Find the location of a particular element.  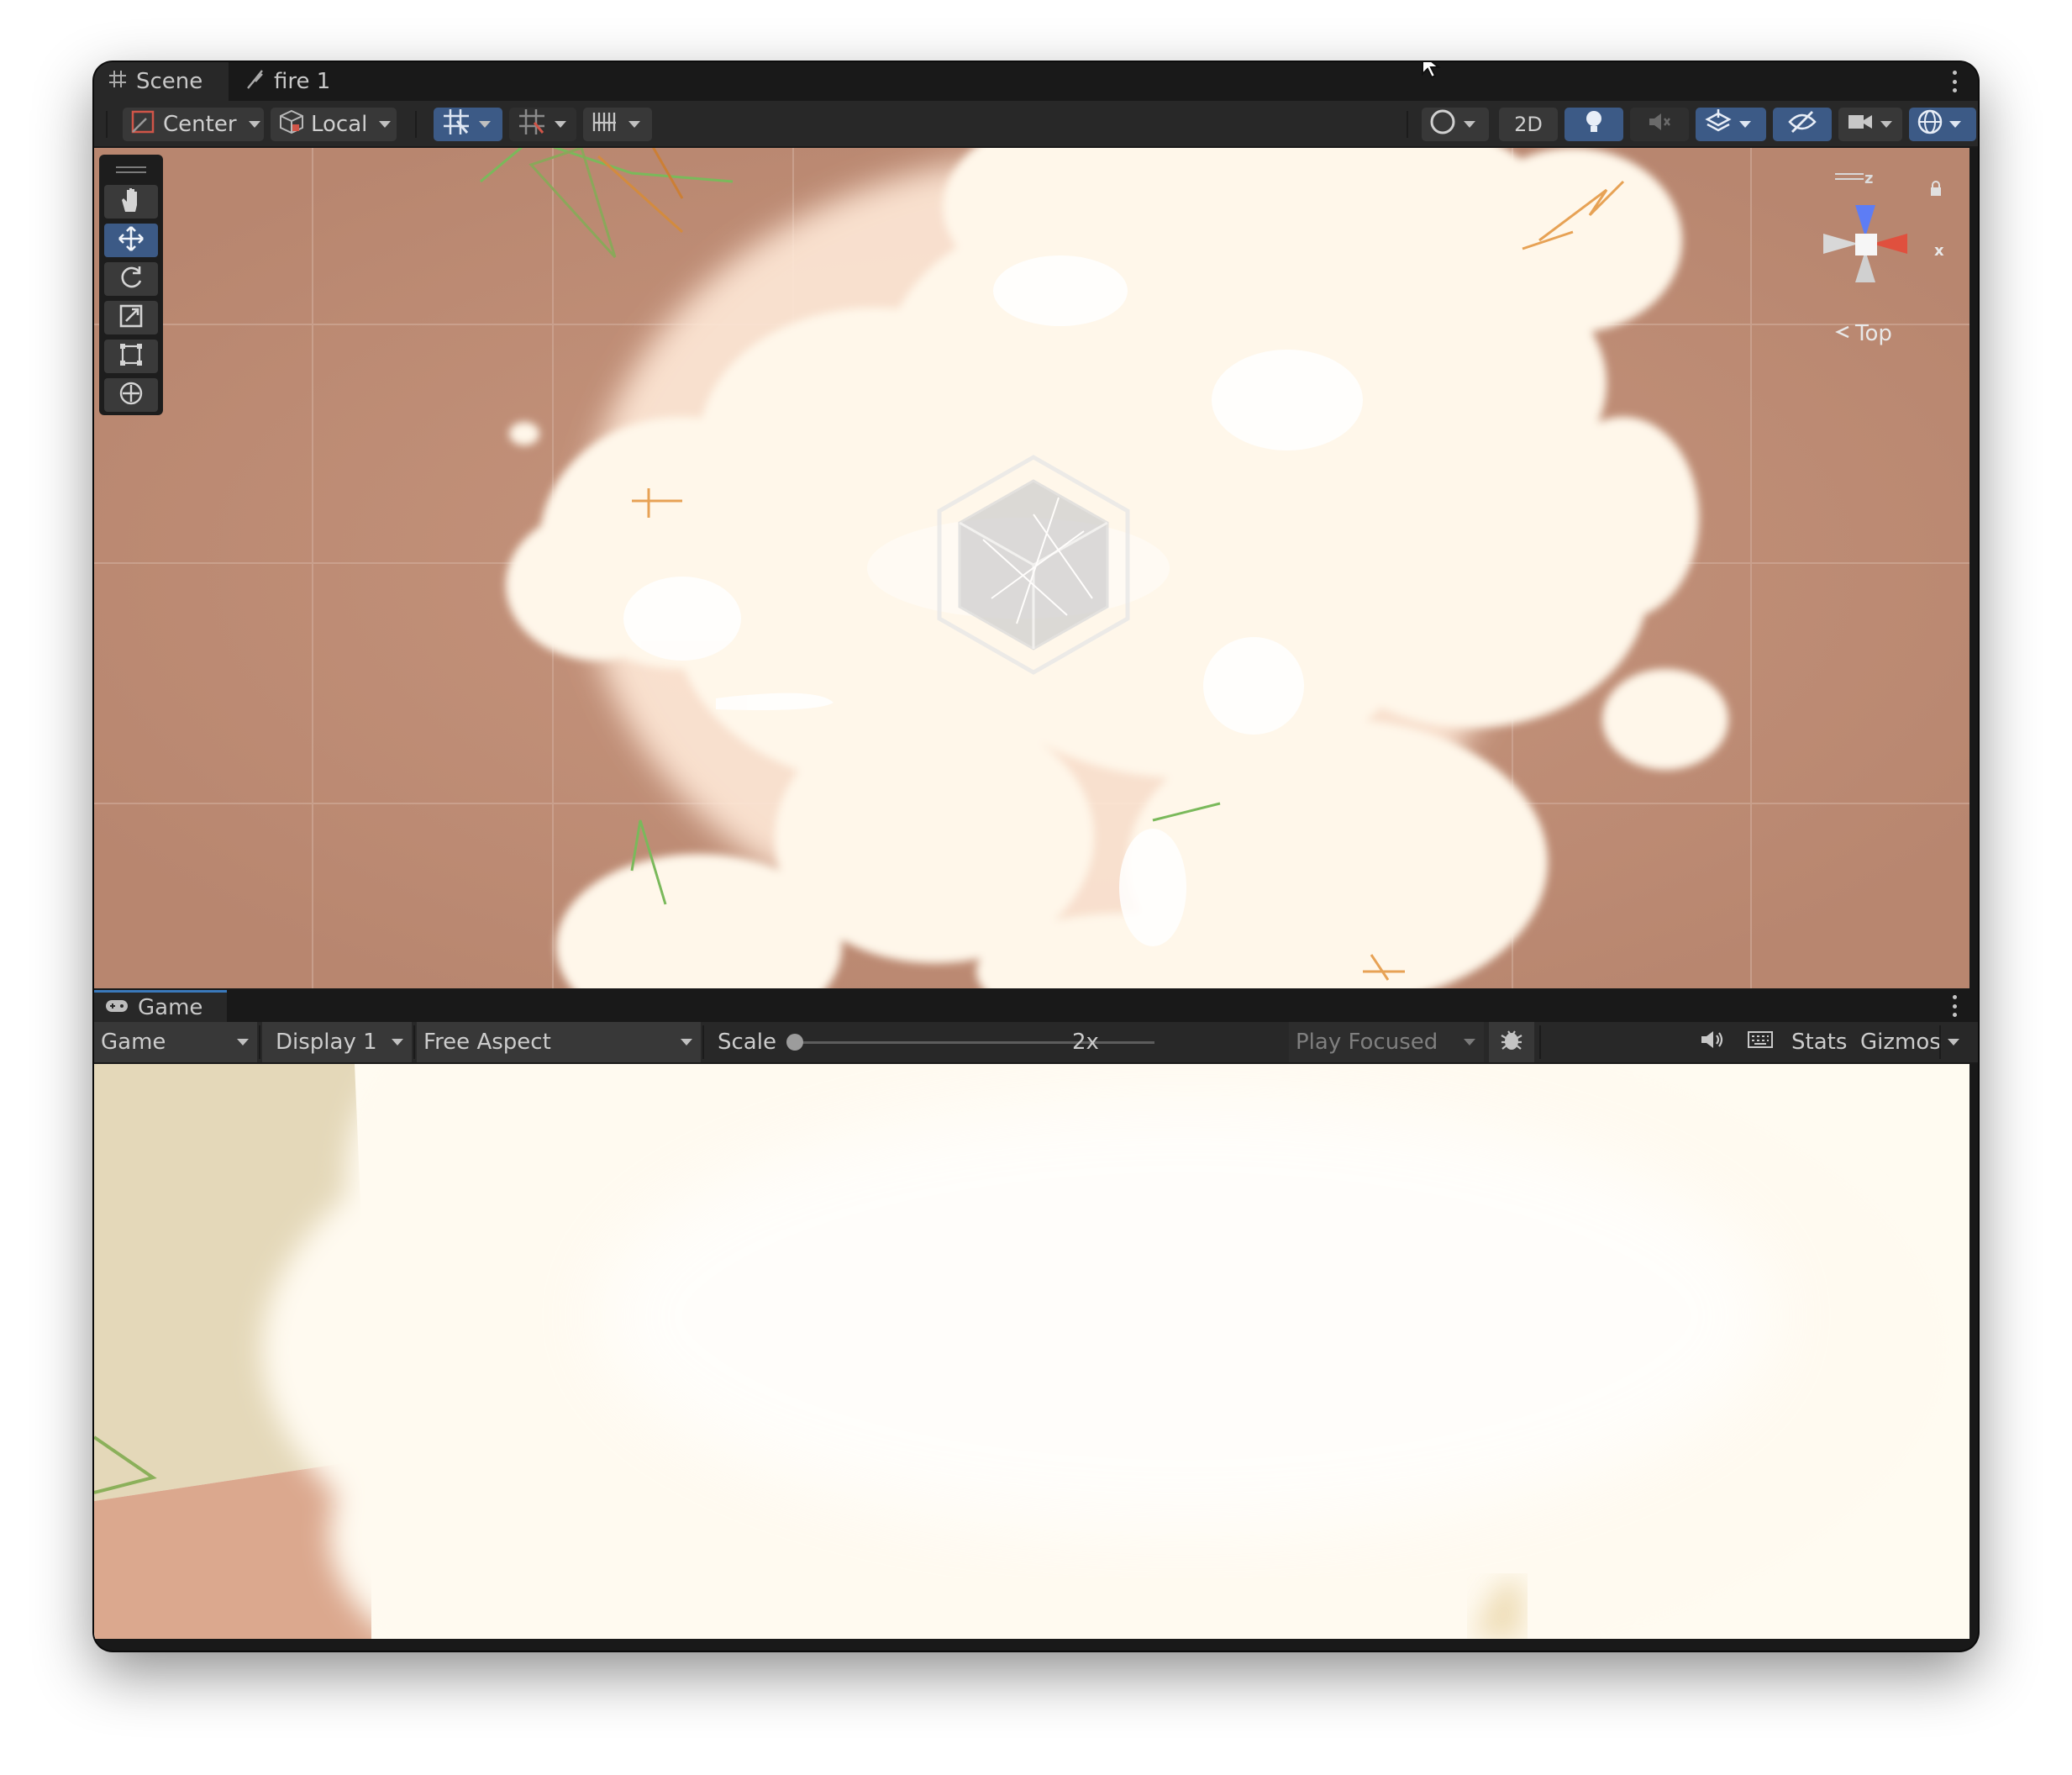

audio-toggle-button is located at coordinates (1659, 124).